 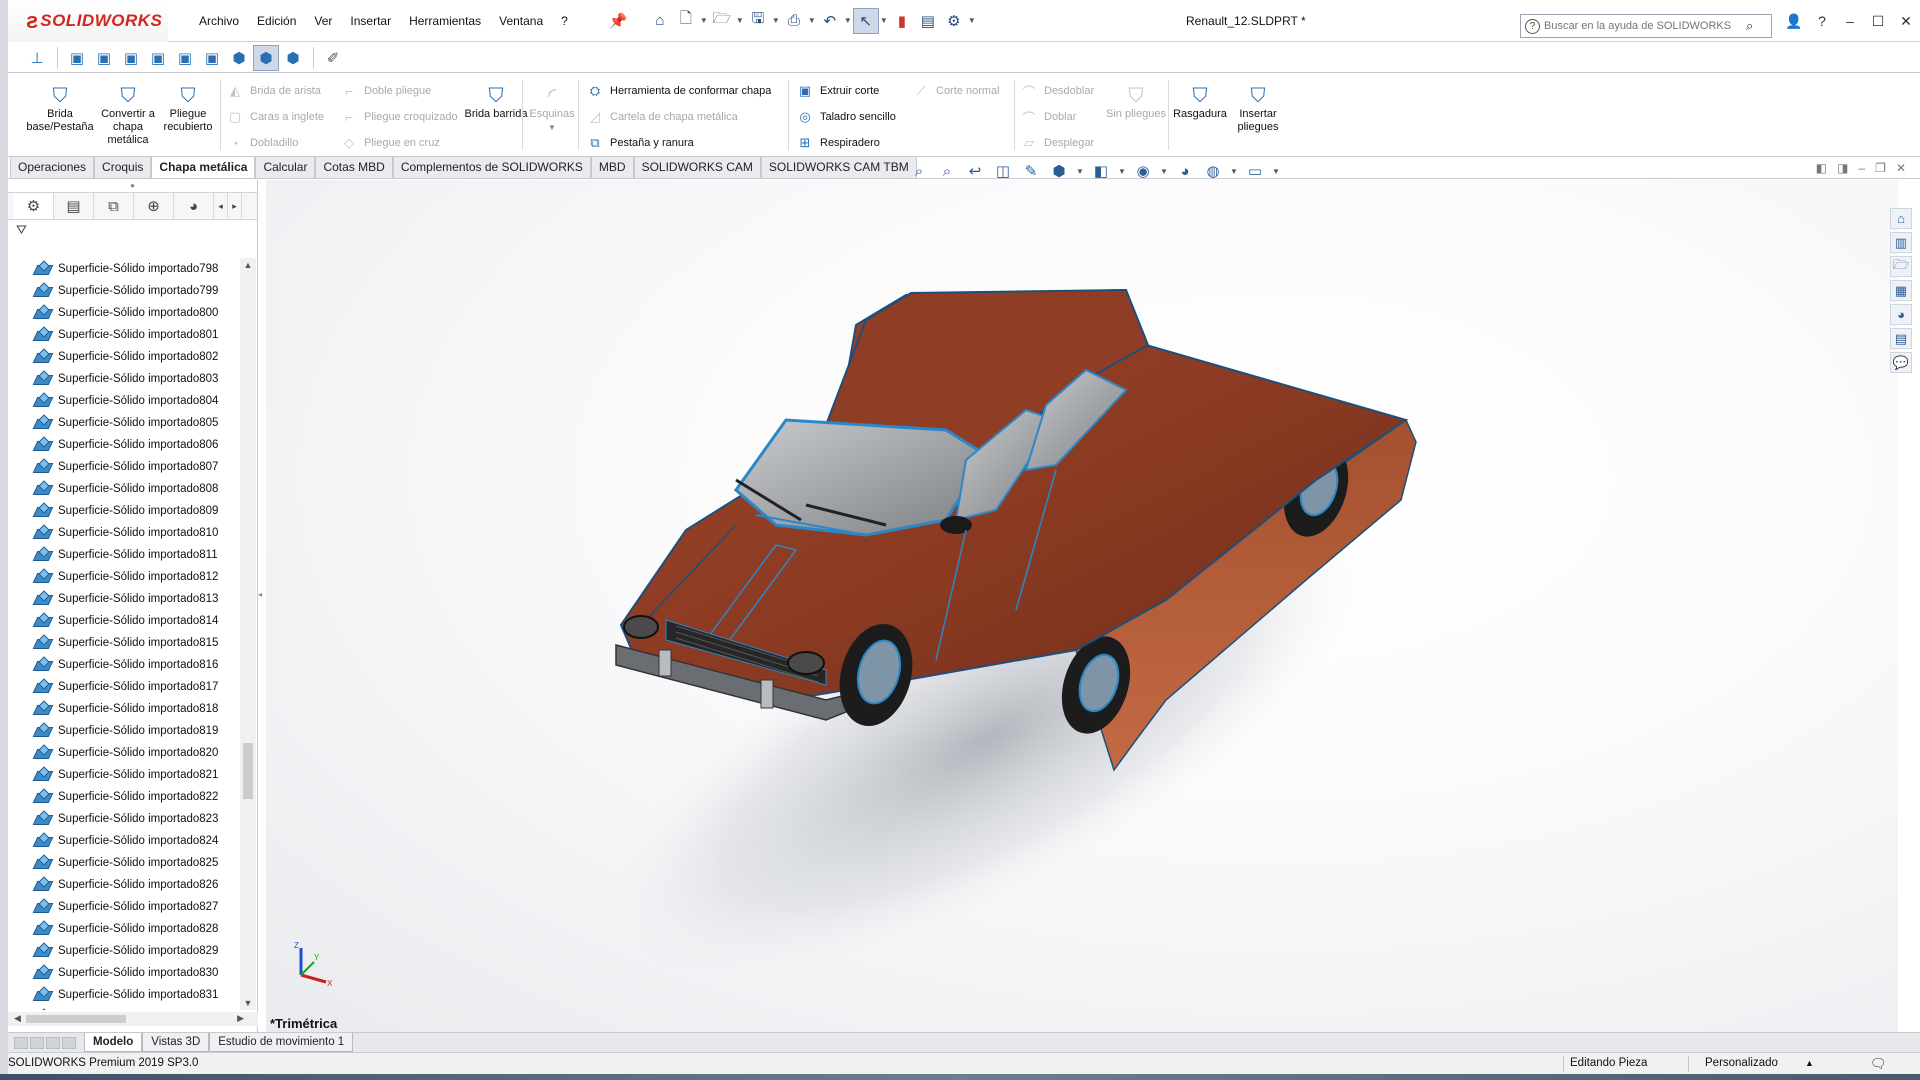 What do you see at coordinates (812, 21) in the screenshot?
I see `print-dropdown-icon: ▼` at bounding box center [812, 21].